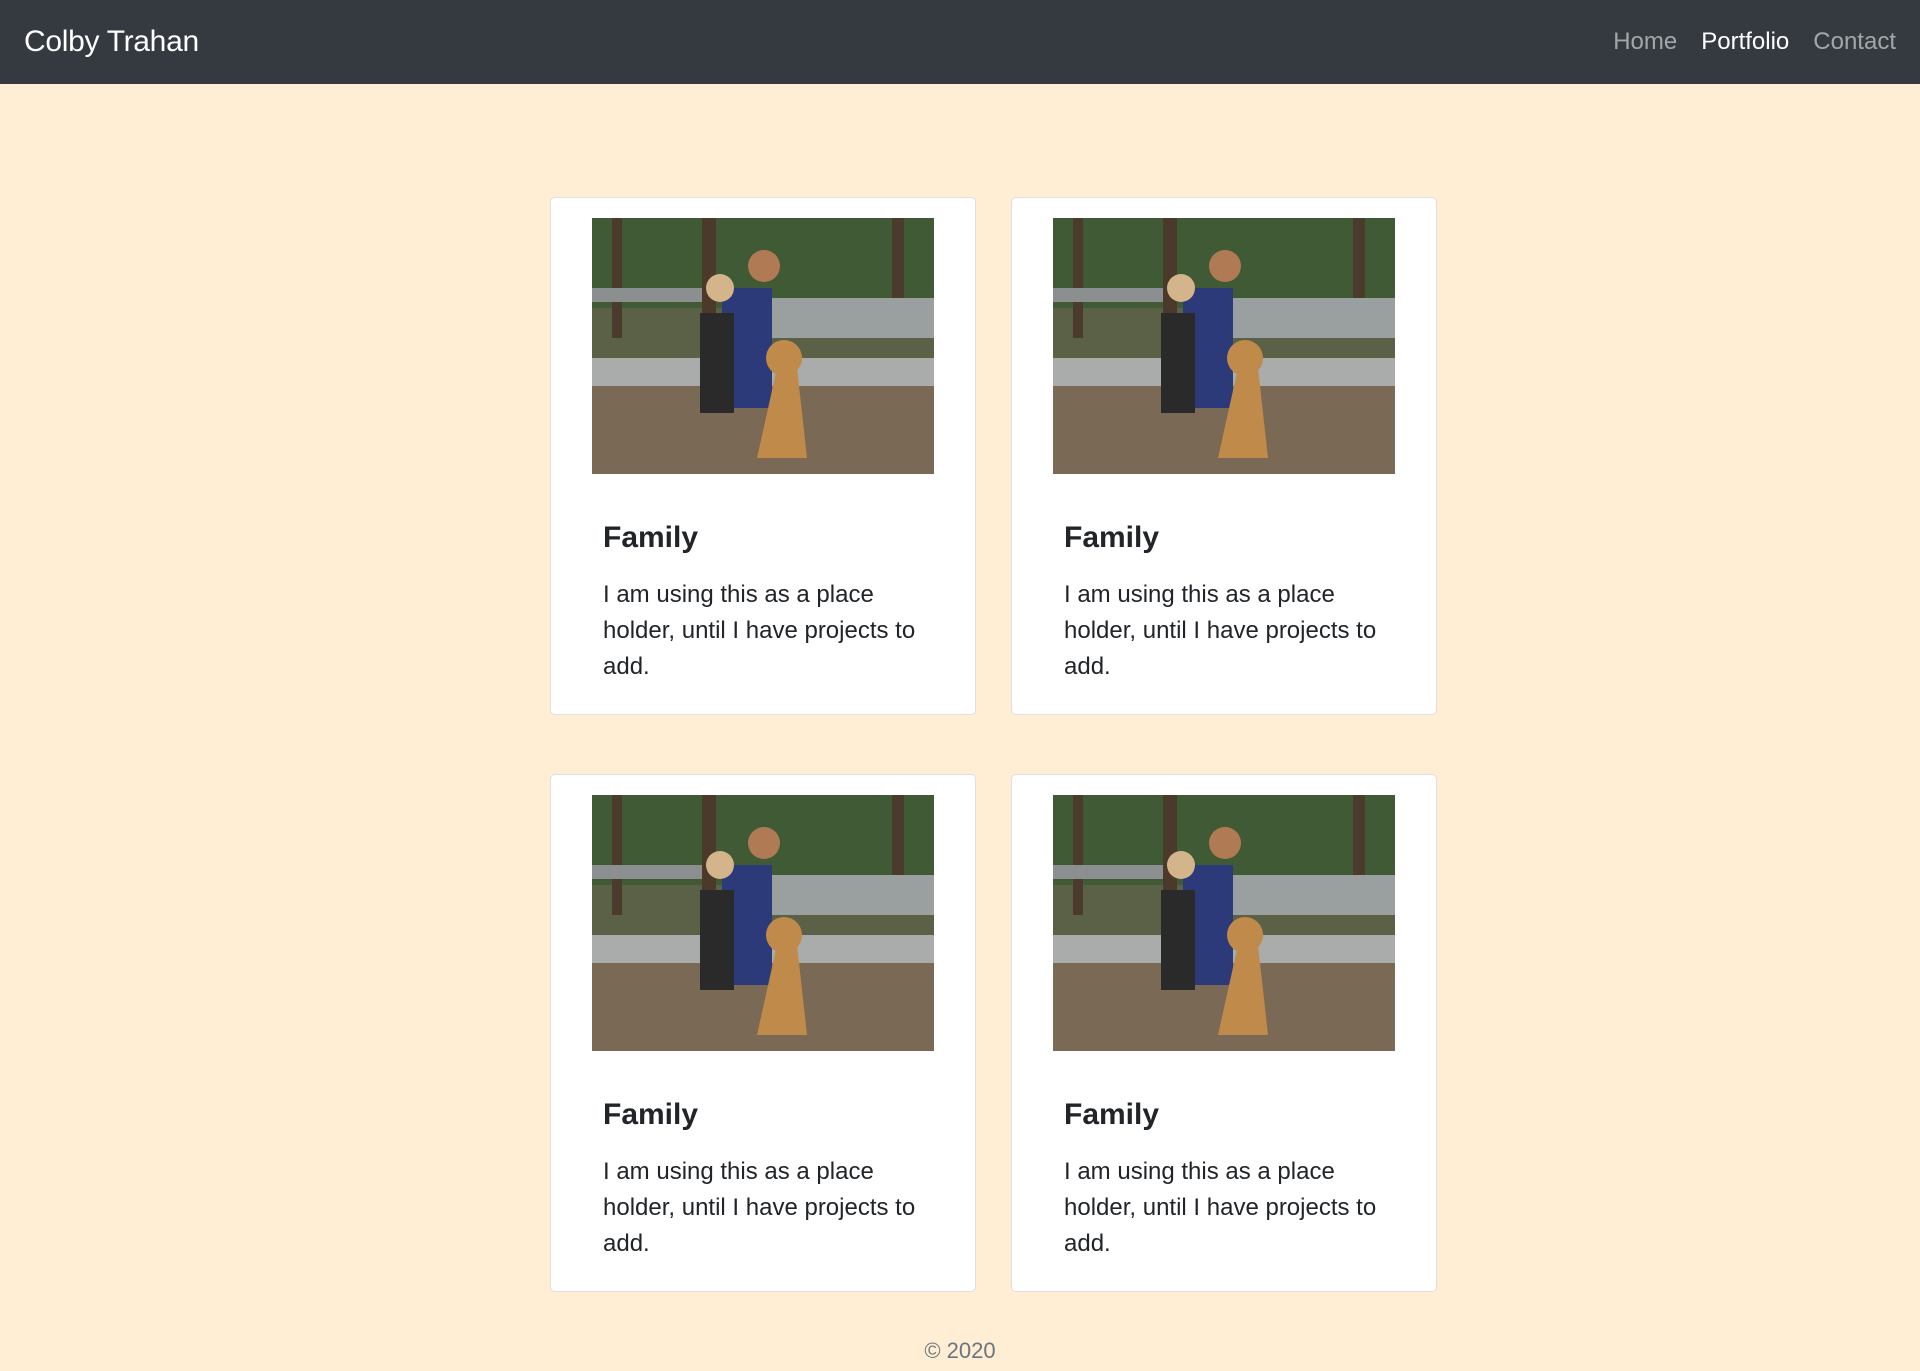  Describe the element at coordinates (960, 1350) in the screenshot. I see `footer-copyright: © 2020` at that location.